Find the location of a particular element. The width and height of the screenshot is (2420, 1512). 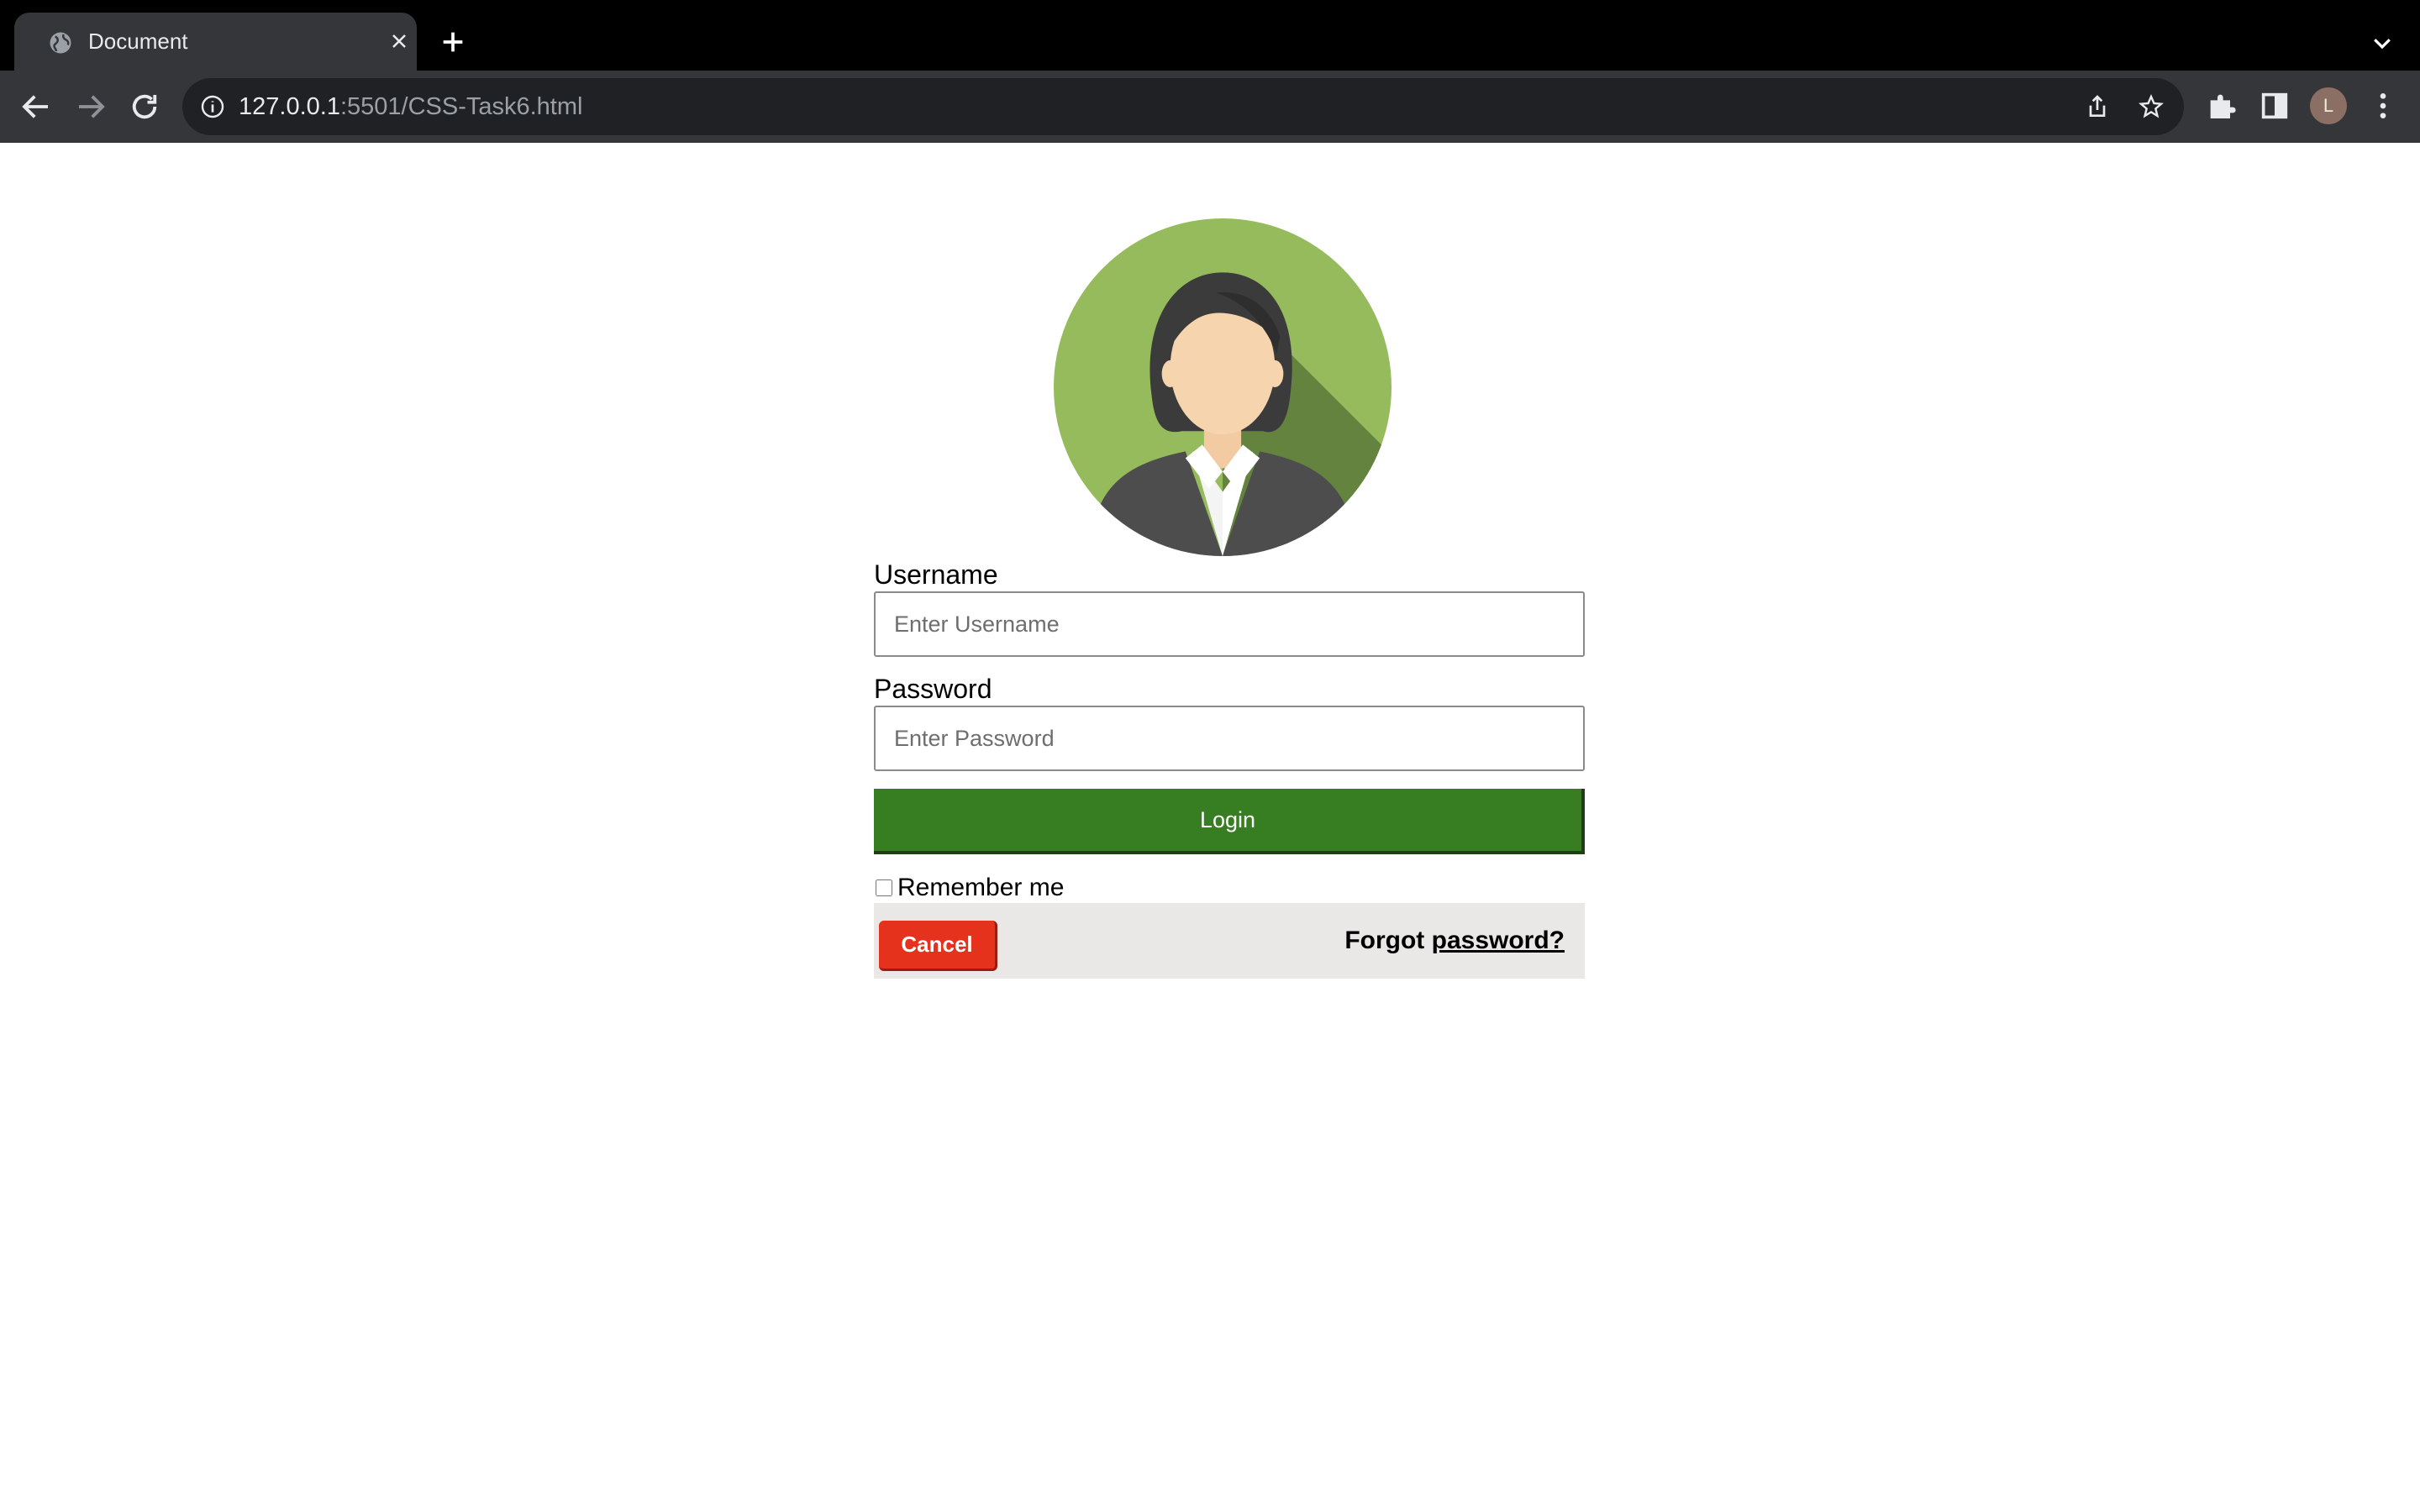

password-input is located at coordinates (1229, 738).